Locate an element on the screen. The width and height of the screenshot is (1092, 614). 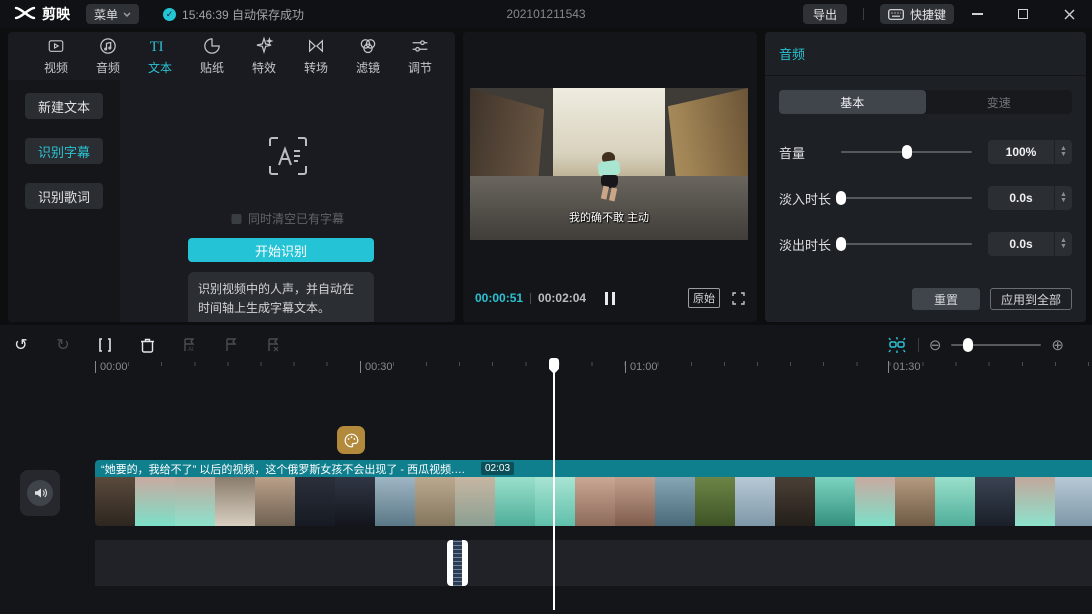
svg-text: TI is located at coordinates (157, 47).